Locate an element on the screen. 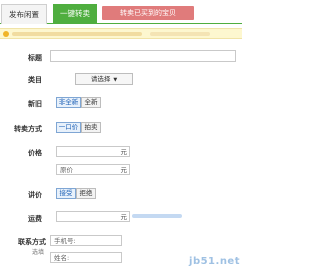  title-input is located at coordinates (143, 56).